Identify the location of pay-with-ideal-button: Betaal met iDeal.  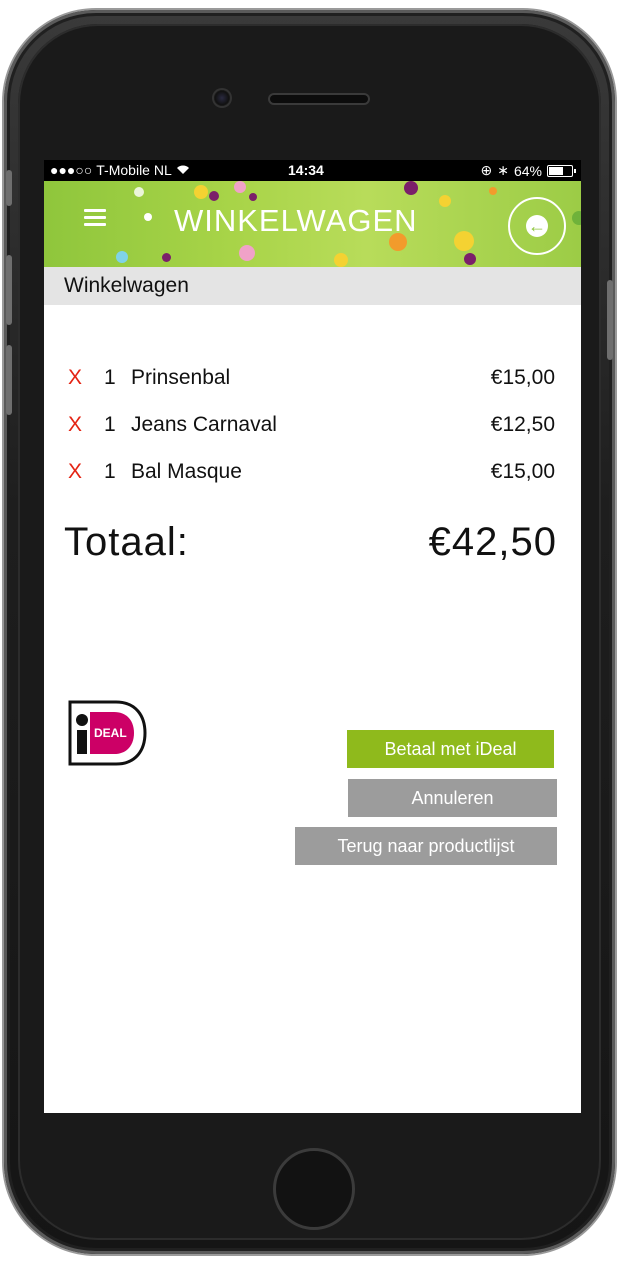
(450, 749).